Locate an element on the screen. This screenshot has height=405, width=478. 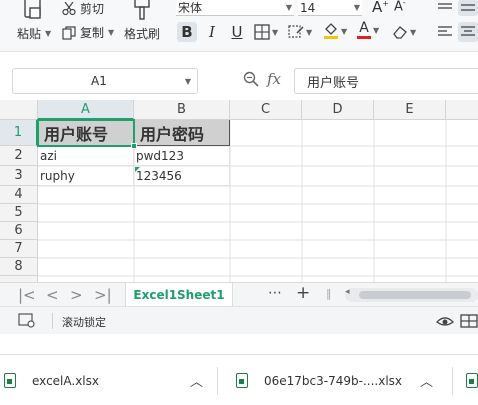
number-as-text-indicator is located at coordinates (137, 169).